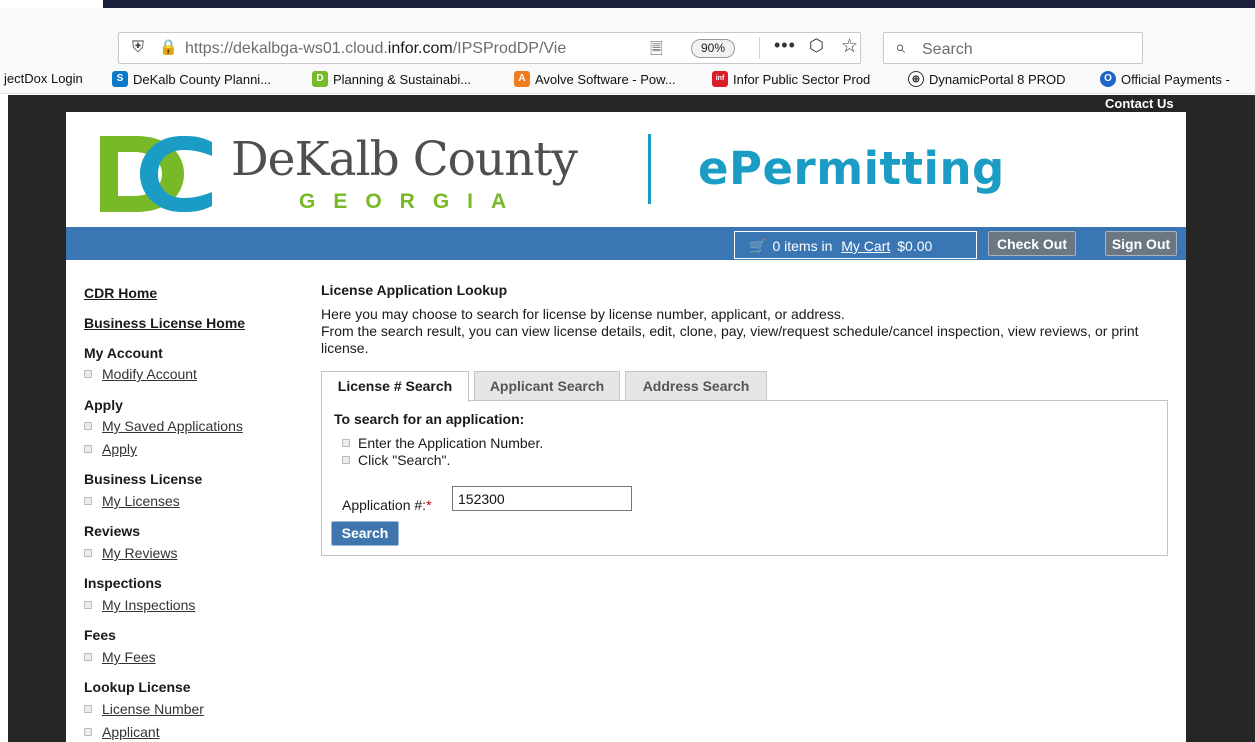  I want to click on sidebar-item-my-inspections: My Inspections, so click(139, 605).